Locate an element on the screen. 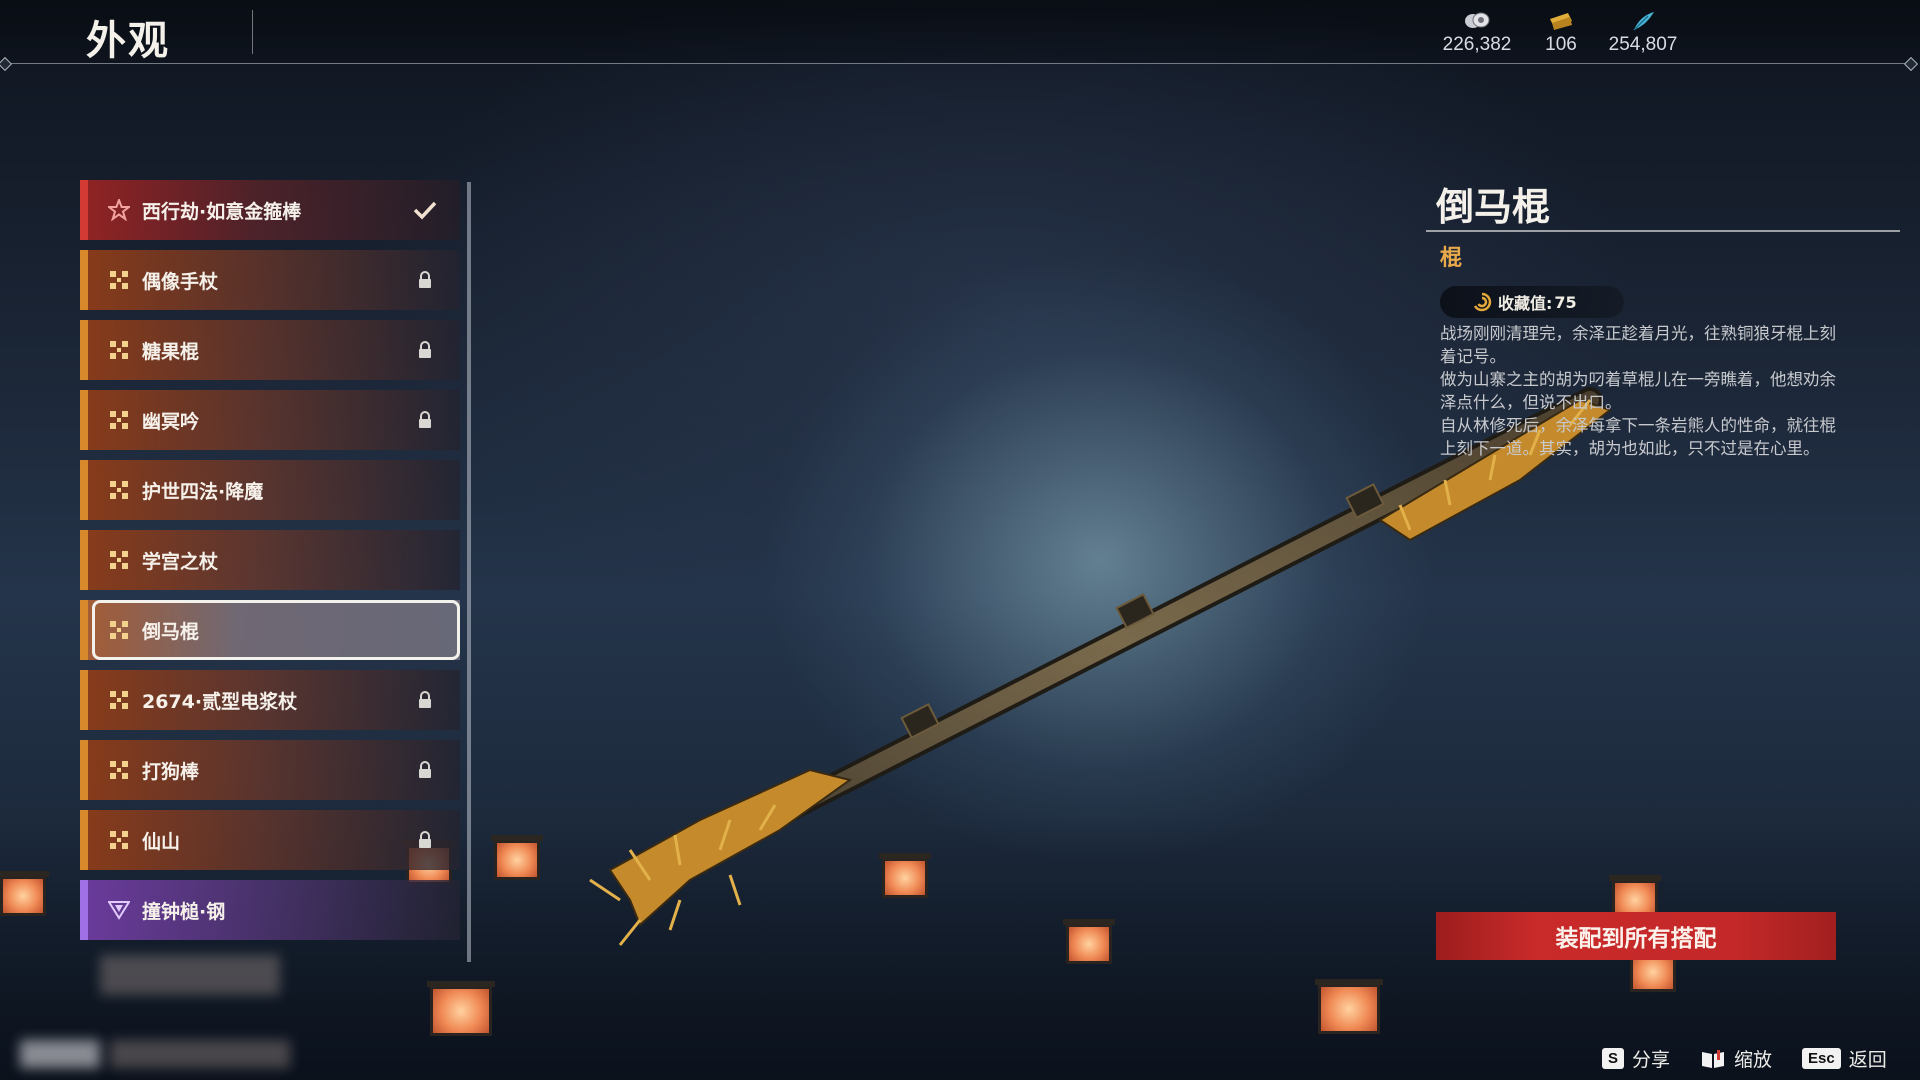  list-item-label: 幽冥吟 is located at coordinates (171, 421).